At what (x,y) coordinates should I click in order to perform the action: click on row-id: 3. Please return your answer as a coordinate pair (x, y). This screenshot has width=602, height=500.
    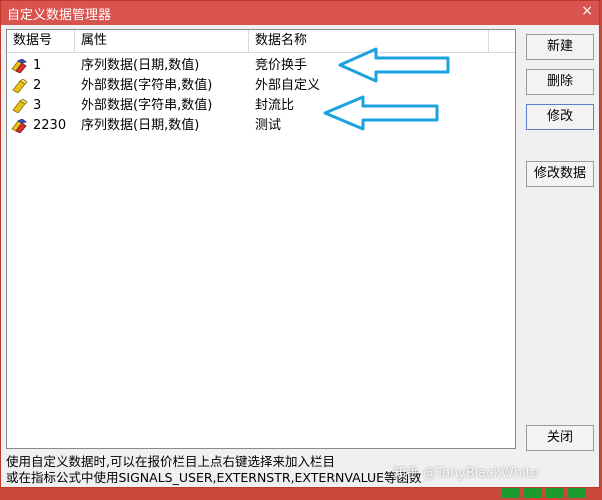
    Looking at the image, I should click on (37, 105).